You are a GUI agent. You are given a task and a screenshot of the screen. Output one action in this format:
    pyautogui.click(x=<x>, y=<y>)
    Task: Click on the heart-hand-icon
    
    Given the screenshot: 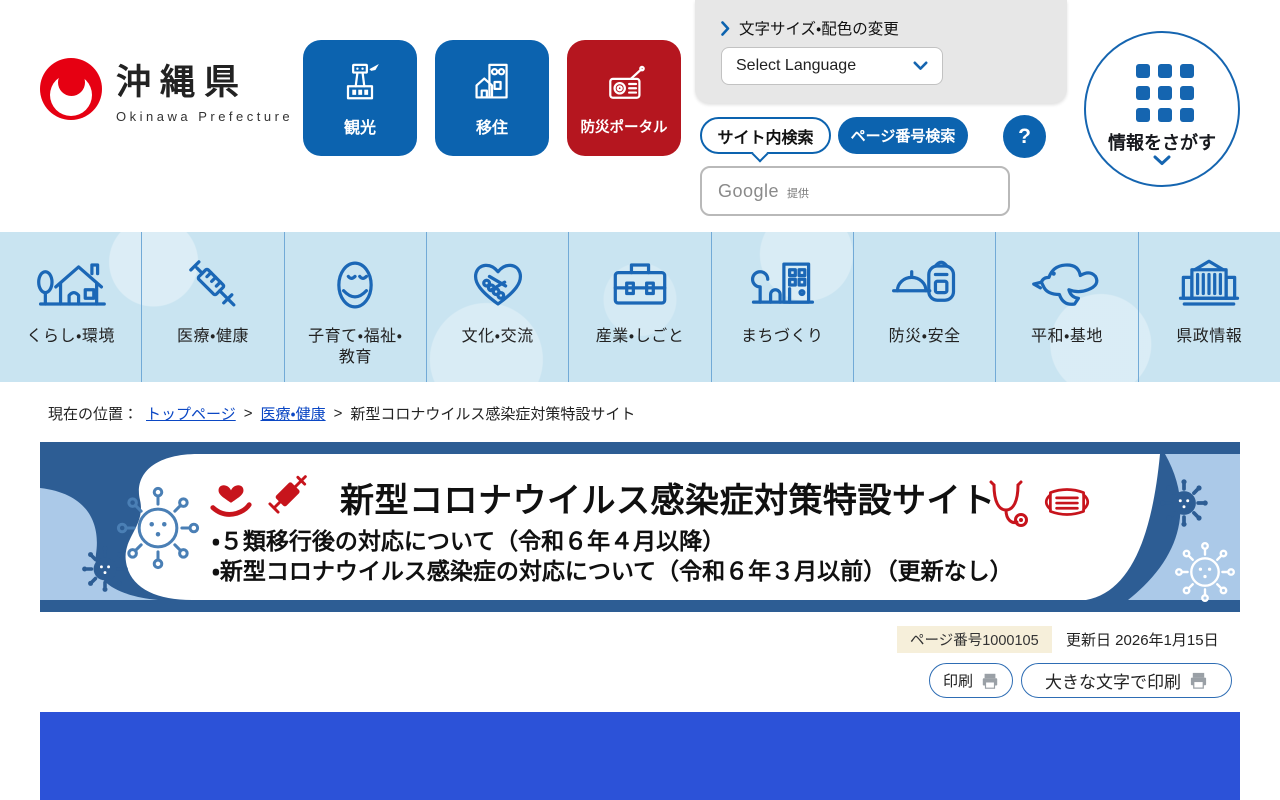 What is the action you would take?
    pyautogui.click(x=231, y=501)
    